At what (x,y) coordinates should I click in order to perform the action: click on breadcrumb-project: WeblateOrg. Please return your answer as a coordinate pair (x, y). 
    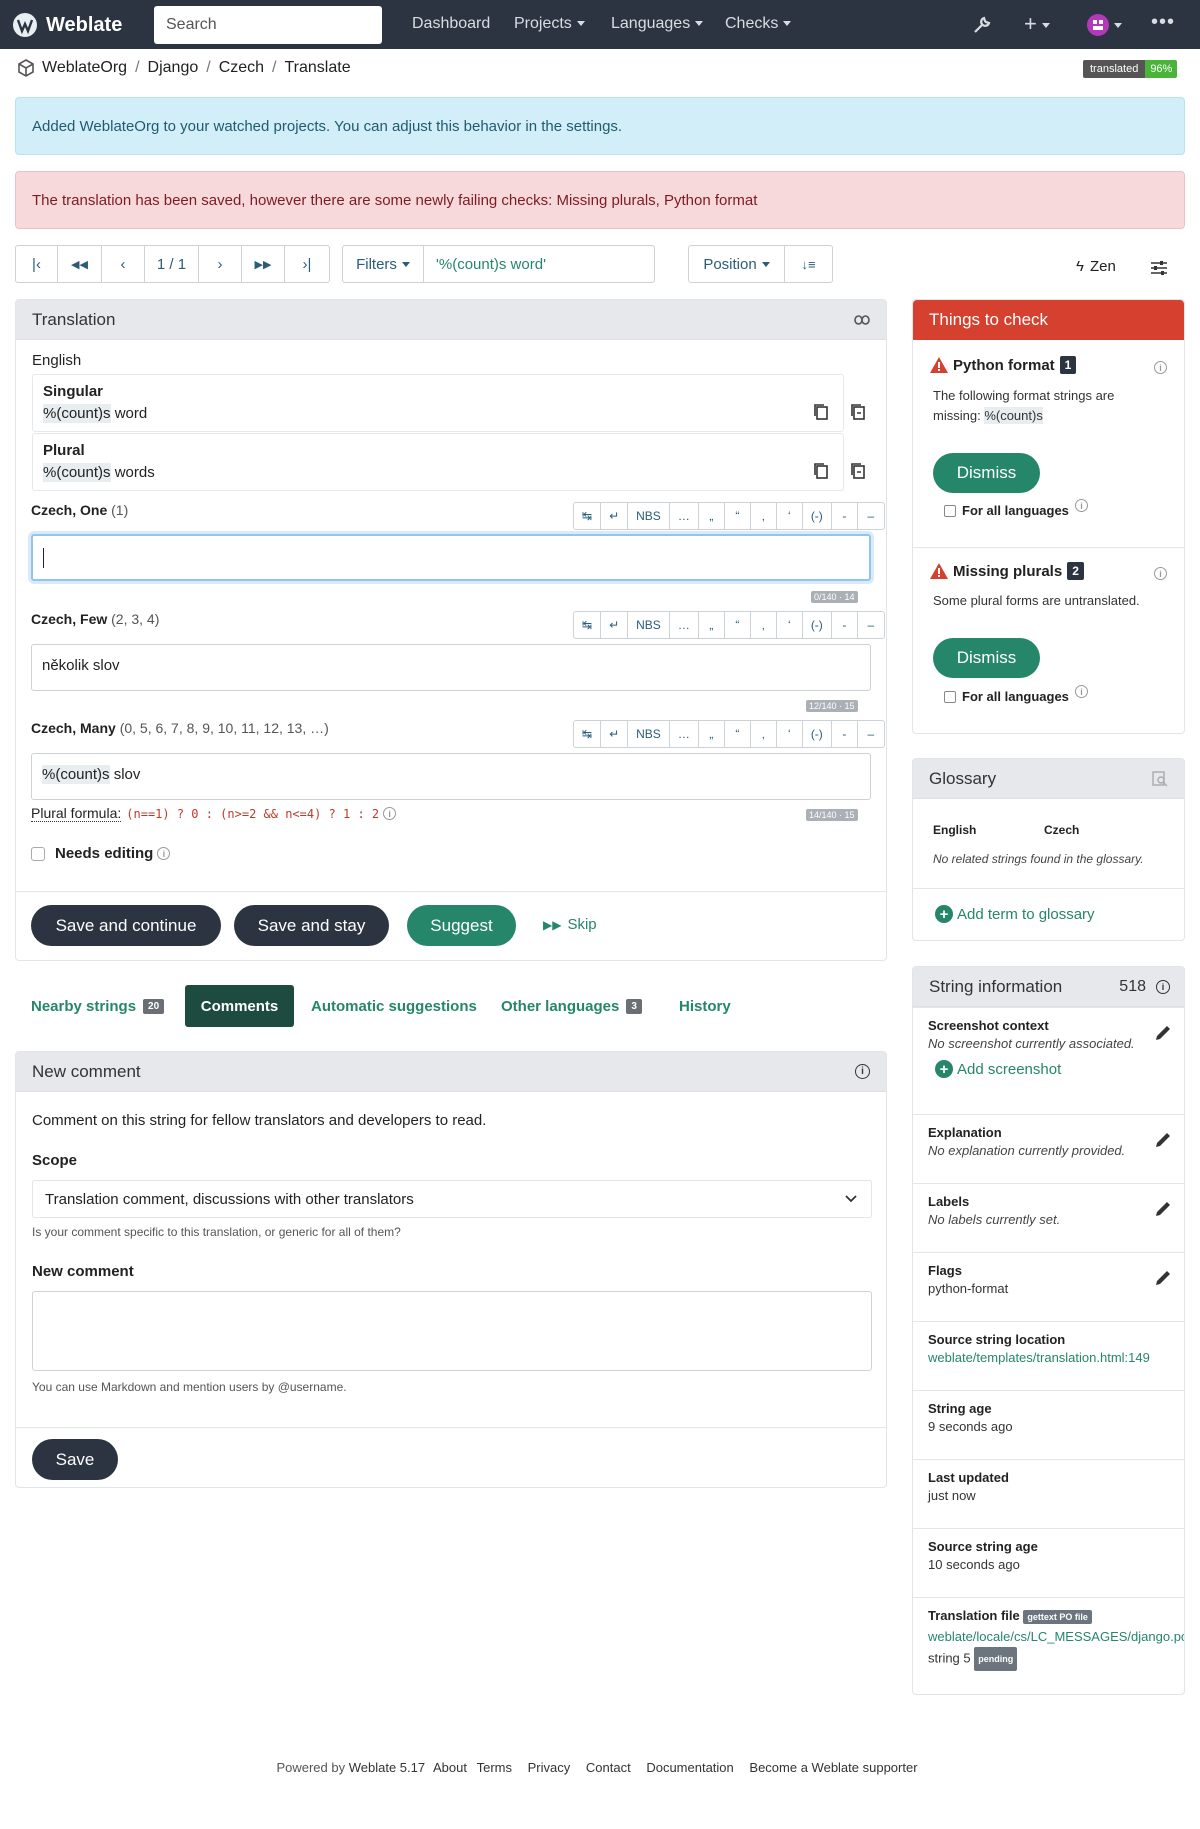
    Looking at the image, I should click on (84, 68).